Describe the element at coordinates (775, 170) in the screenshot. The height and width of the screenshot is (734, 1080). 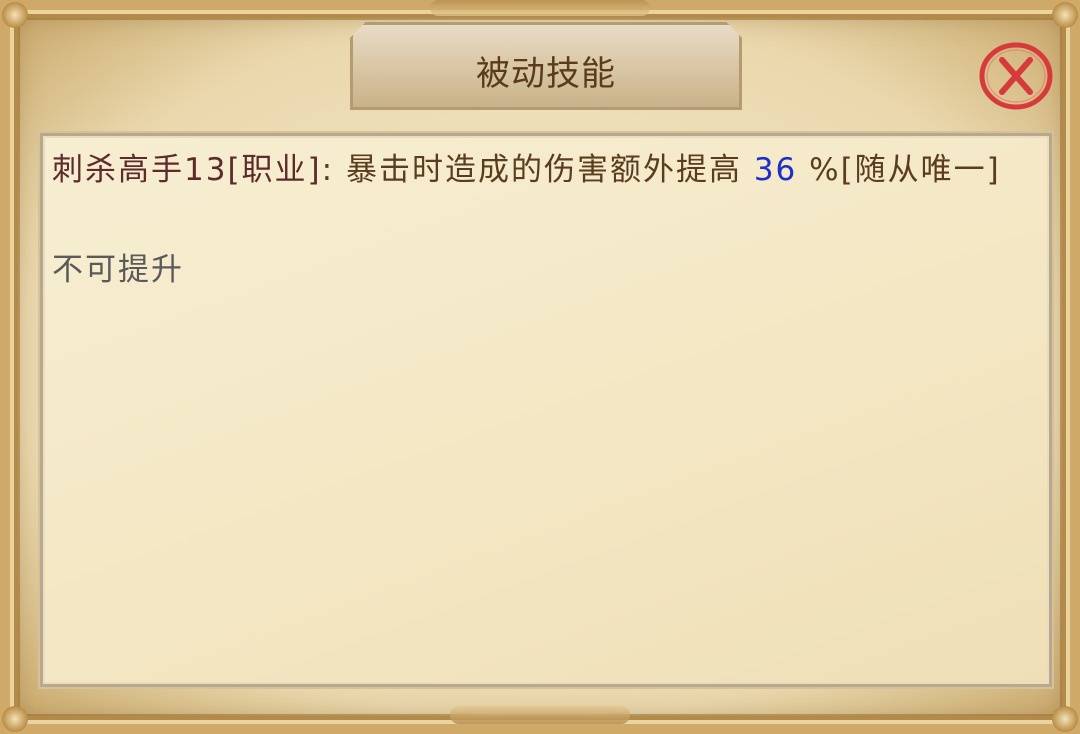
I see `skill-value: 36` at that location.